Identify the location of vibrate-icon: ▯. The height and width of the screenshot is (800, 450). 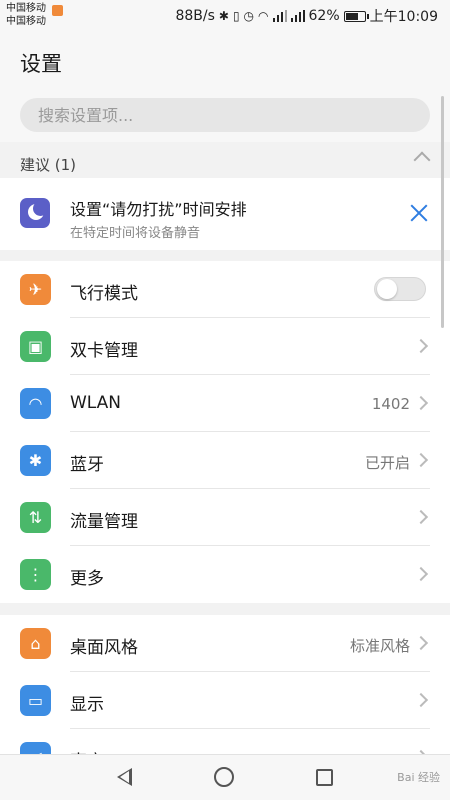
(236, 16).